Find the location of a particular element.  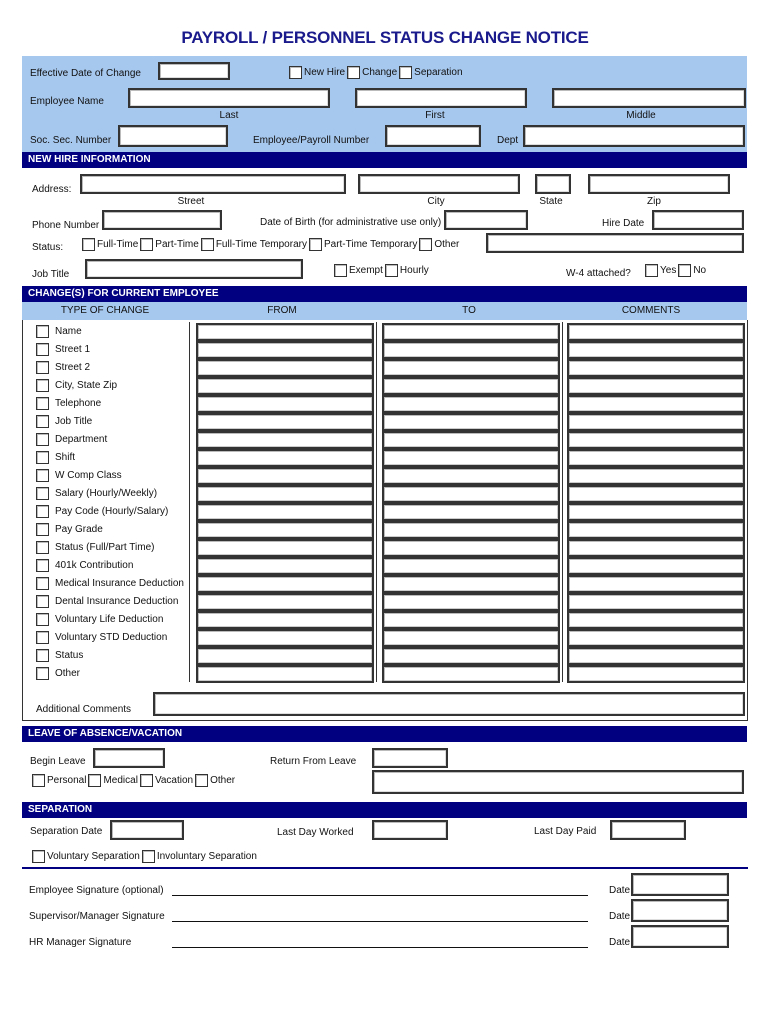

return-leave-input is located at coordinates (410, 758).